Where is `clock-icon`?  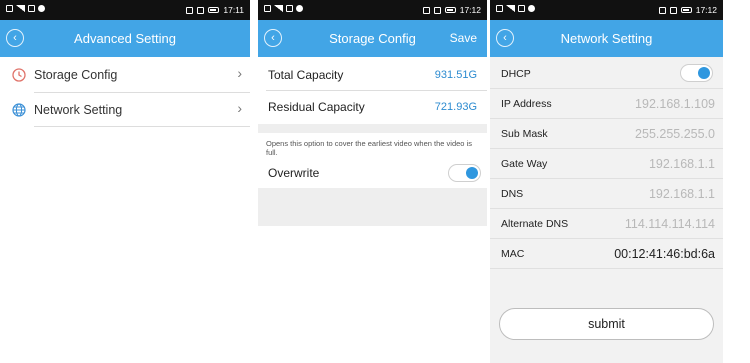 clock-icon is located at coordinates (19, 75).